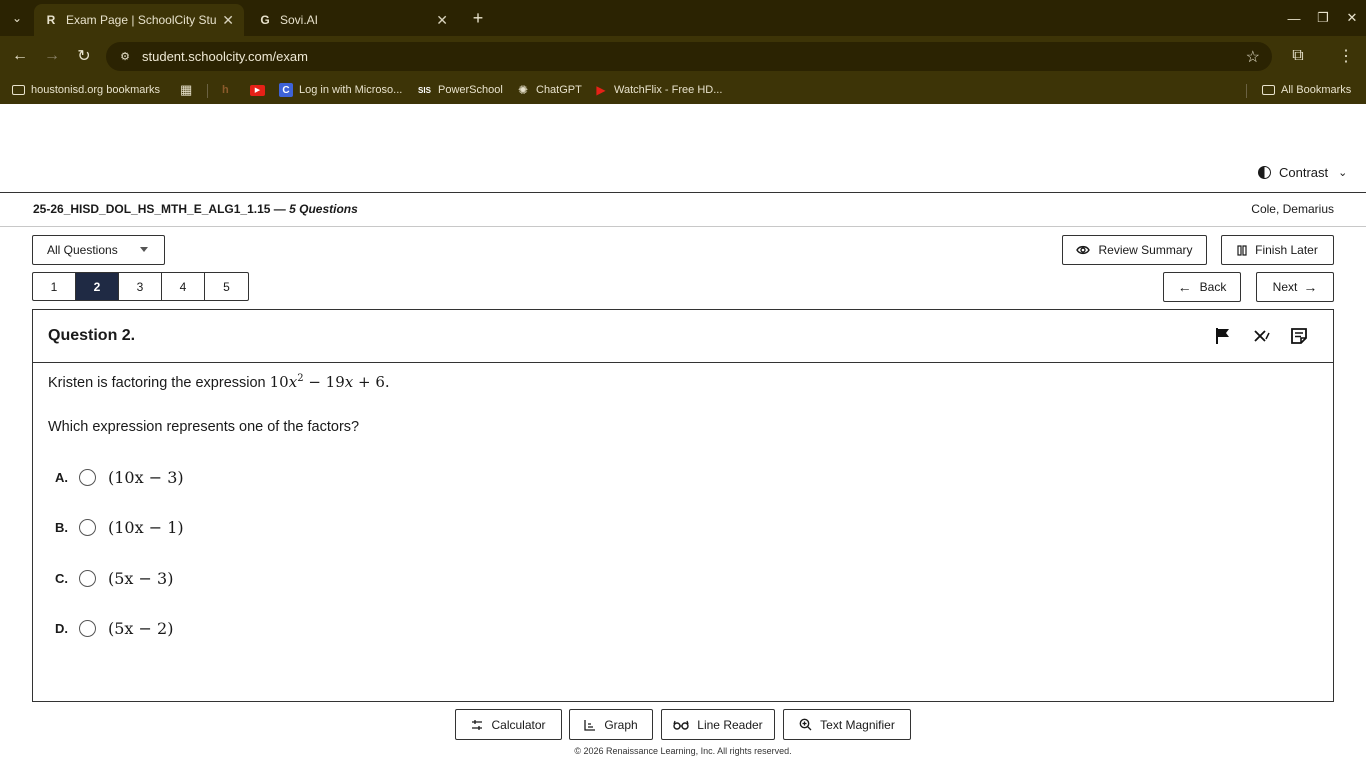 The width and height of the screenshot is (1366, 768). What do you see at coordinates (1323, 18) in the screenshot?
I see `restore-icon: ❐` at bounding box center [1323, 18].